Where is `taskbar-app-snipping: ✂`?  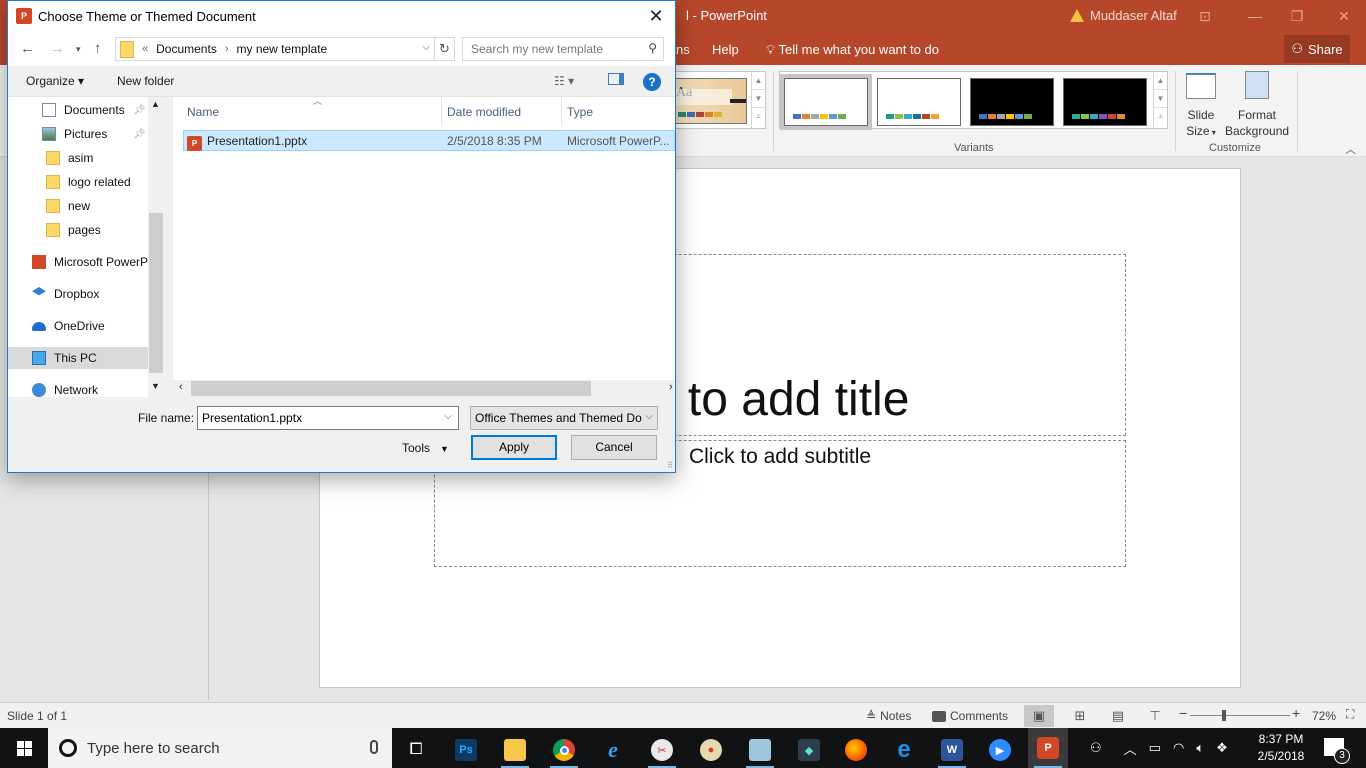 taskbar-app-snipping: ✂ is located at coordinates (662, 750).